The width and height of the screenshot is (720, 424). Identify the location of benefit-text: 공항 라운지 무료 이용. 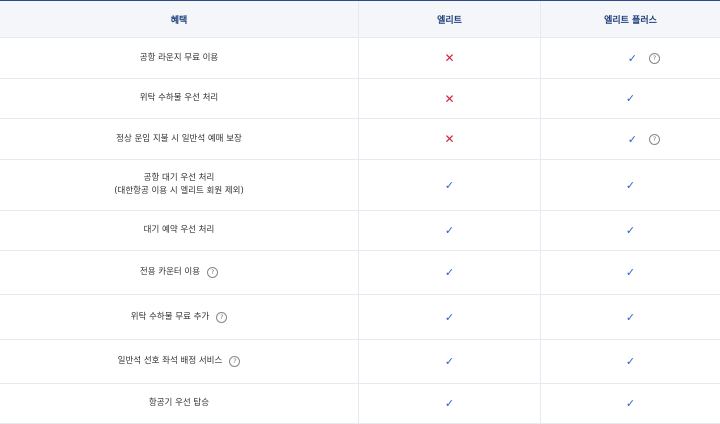
(179, 57).